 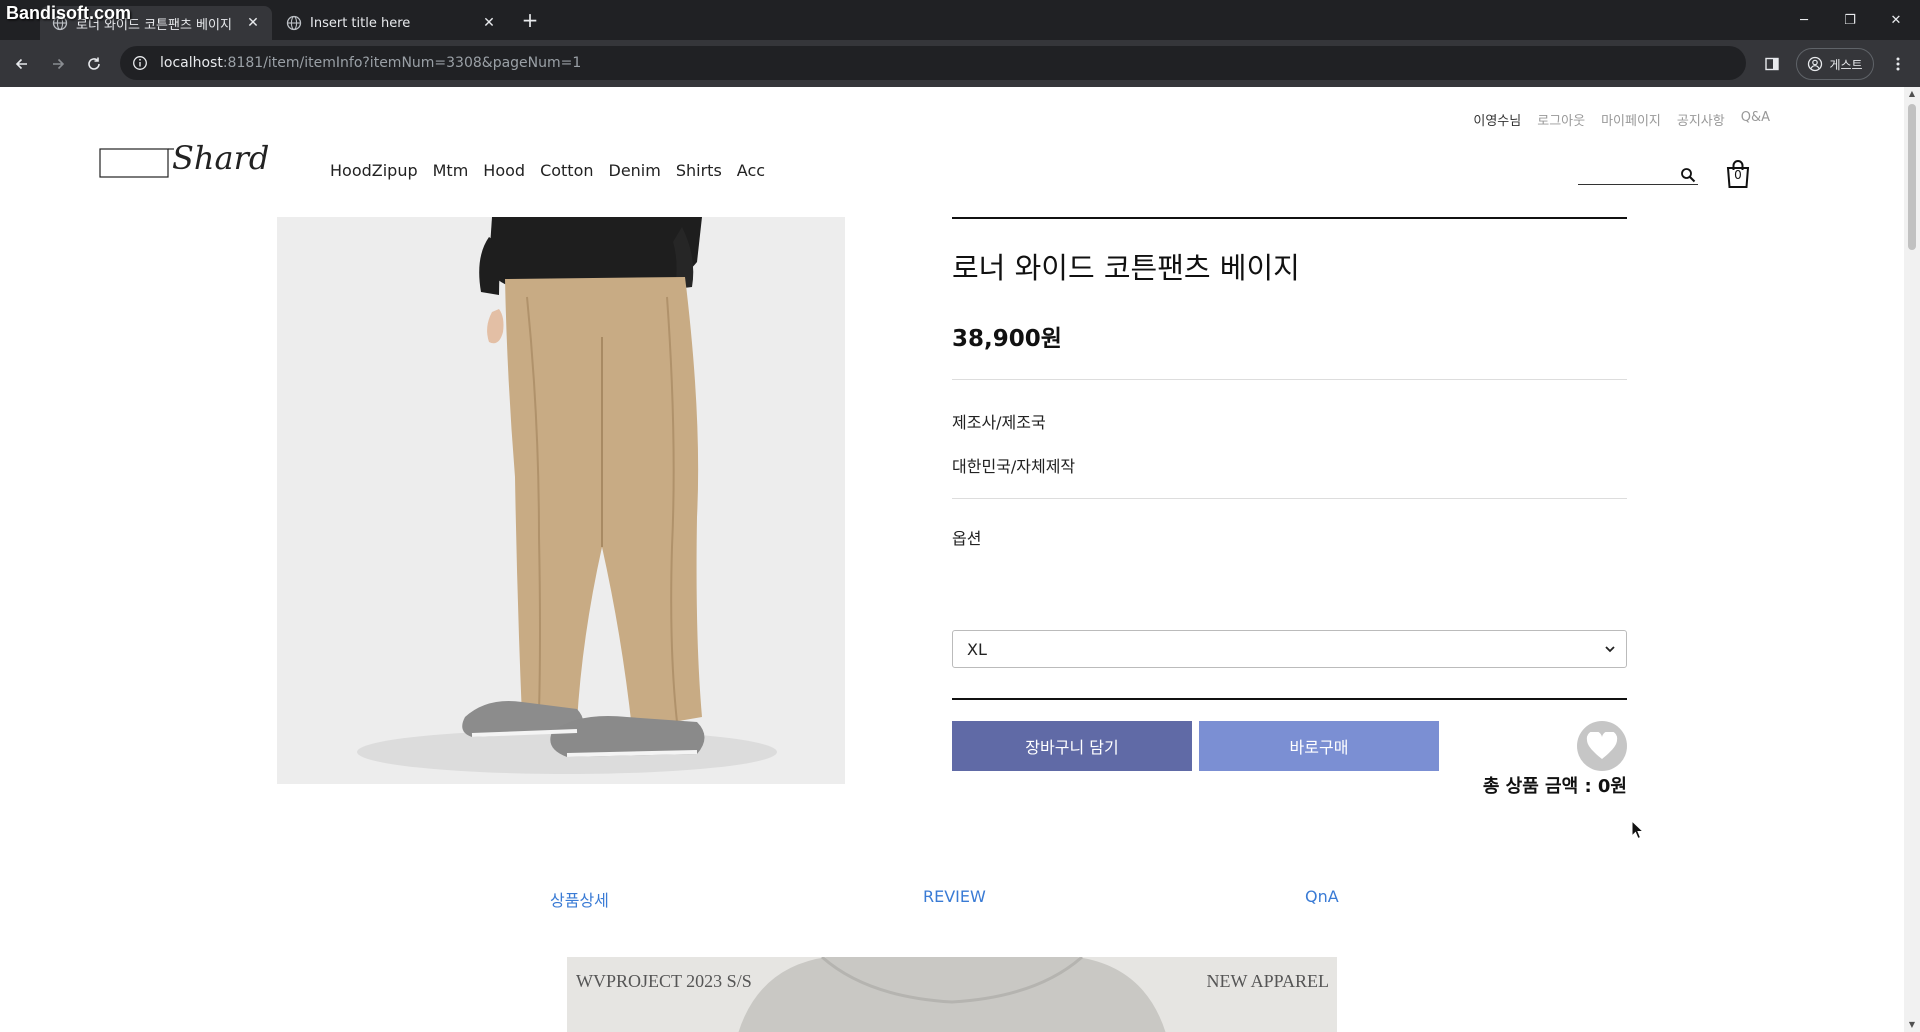 What do you see at coordinates (952, 994) in the screenshot?
I see `detail-banner-image: WVPROJECT 2023 S/S NEW APPAREL` at bounding box center [952, 994].